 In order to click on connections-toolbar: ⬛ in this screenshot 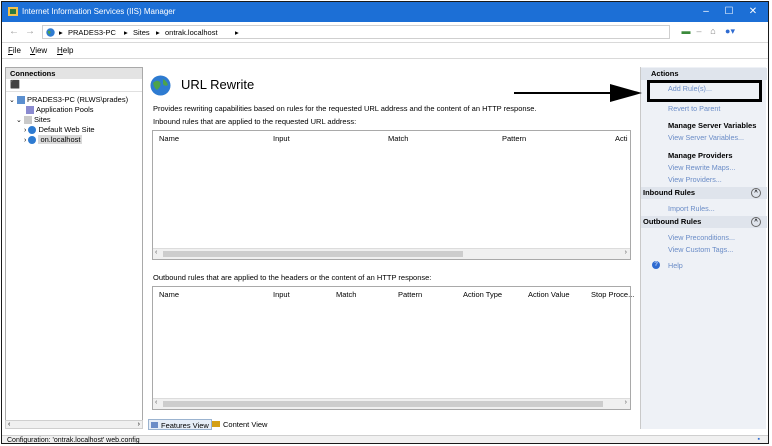, I will do `click(74, 85)`.